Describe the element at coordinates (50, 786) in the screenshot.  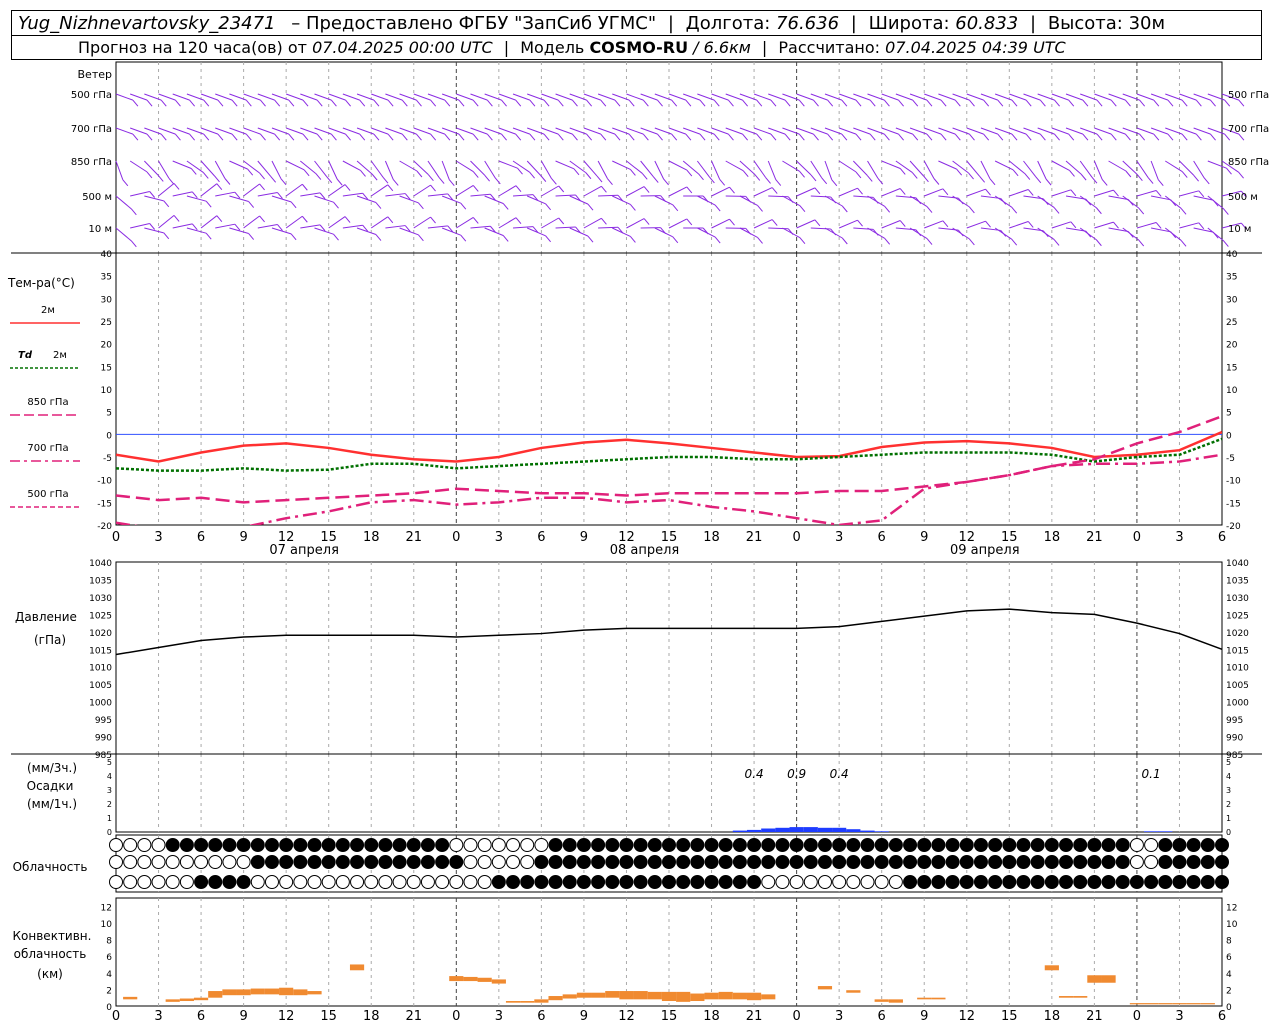
I see `precip-ylabel-1: Осадки` at that location.